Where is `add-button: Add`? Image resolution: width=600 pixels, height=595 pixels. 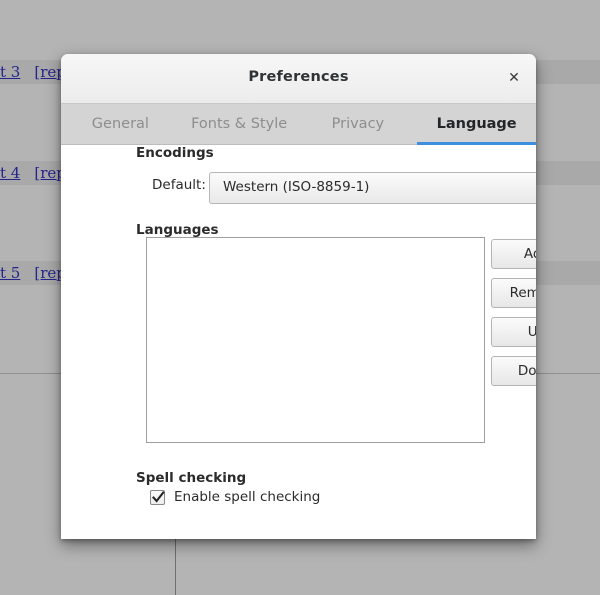
add-button: Add is located at coordinates (513, 254).